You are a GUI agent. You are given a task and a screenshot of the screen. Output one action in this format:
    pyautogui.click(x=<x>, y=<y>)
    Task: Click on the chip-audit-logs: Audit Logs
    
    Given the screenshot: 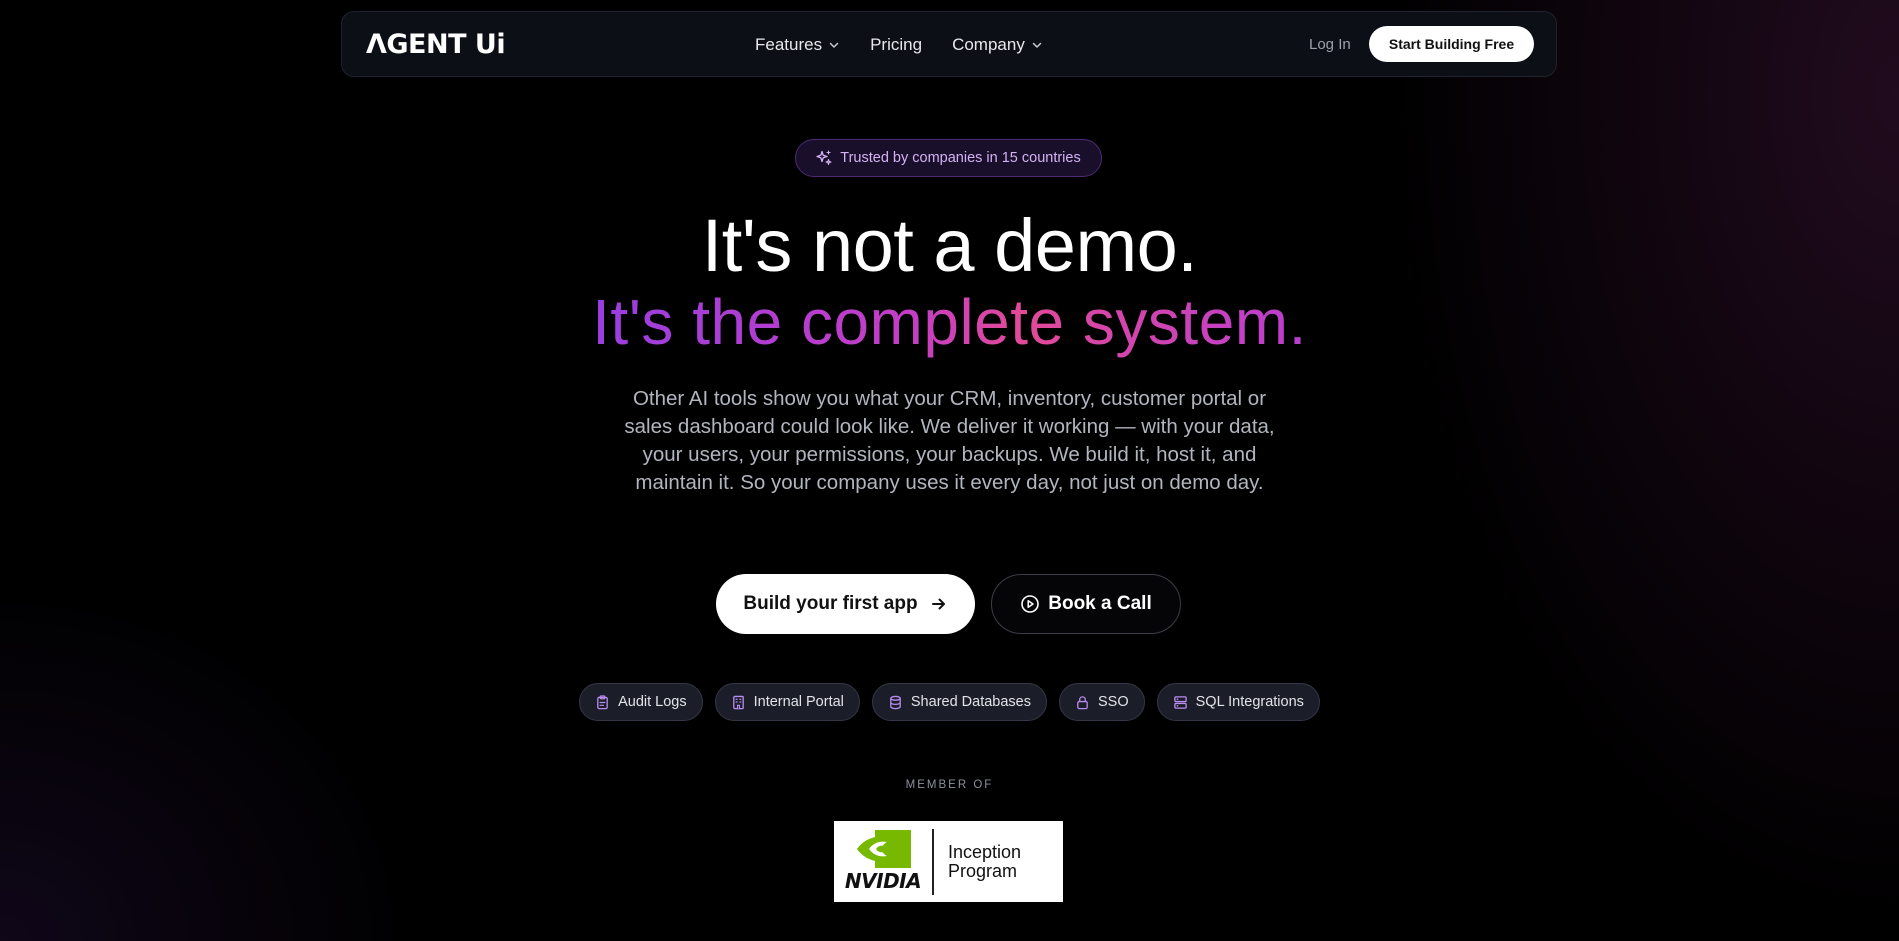 What is the action you would take?
    pyautogui.click(x=641, y=702)
    